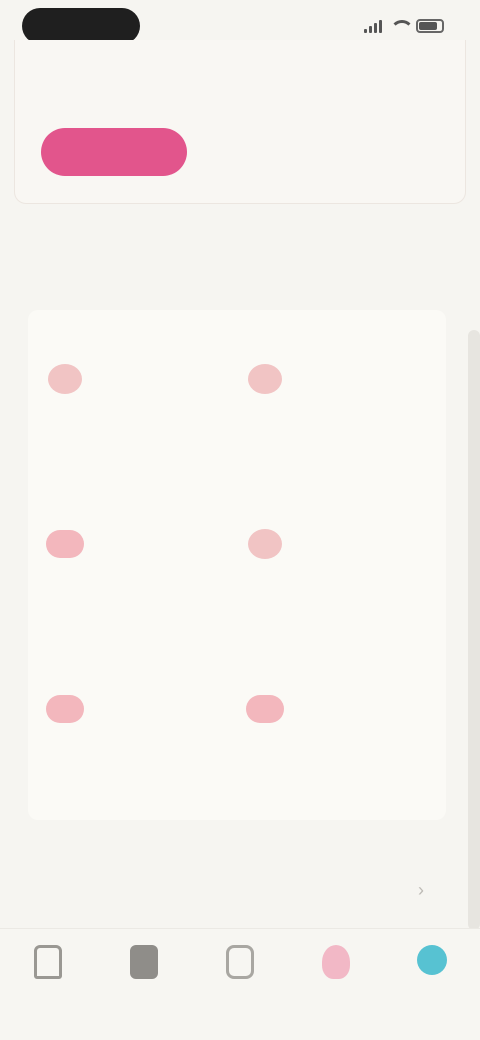 The height and width of the screenshot is (1040, 480). I want to click on box-icon, so click(240, 962).